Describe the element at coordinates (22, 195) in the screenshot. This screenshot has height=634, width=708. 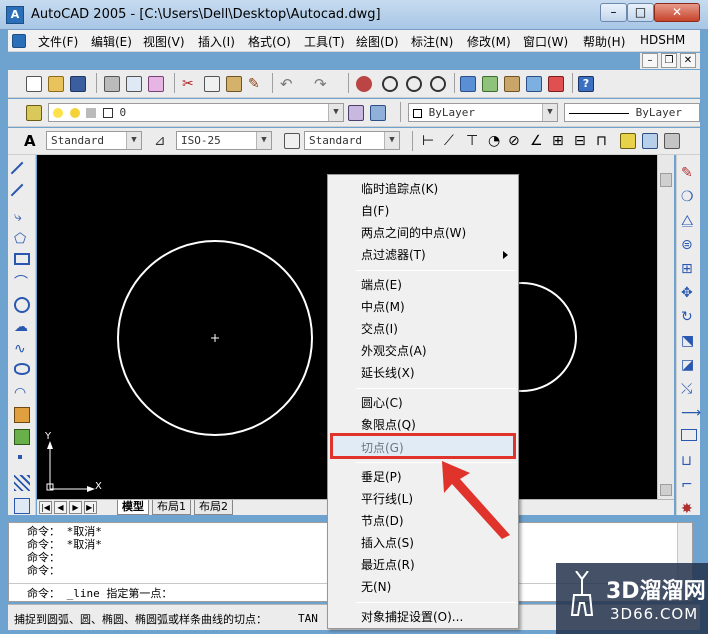
I see `construction-line-icon` at that location.